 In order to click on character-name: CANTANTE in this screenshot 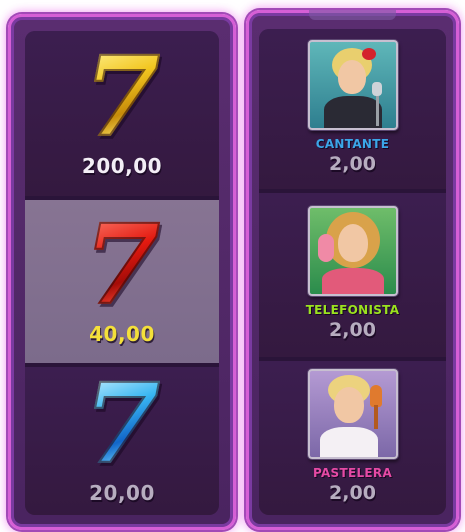, I will do `click(352, 143)`.